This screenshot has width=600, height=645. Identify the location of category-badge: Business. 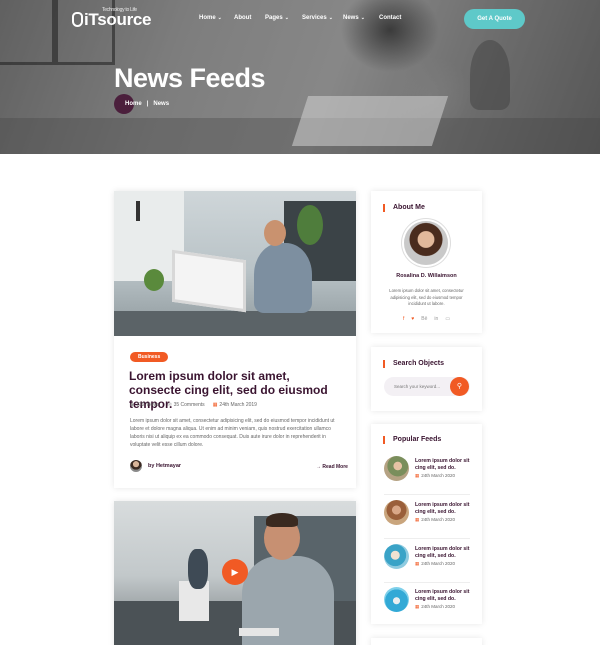
(149, 357).